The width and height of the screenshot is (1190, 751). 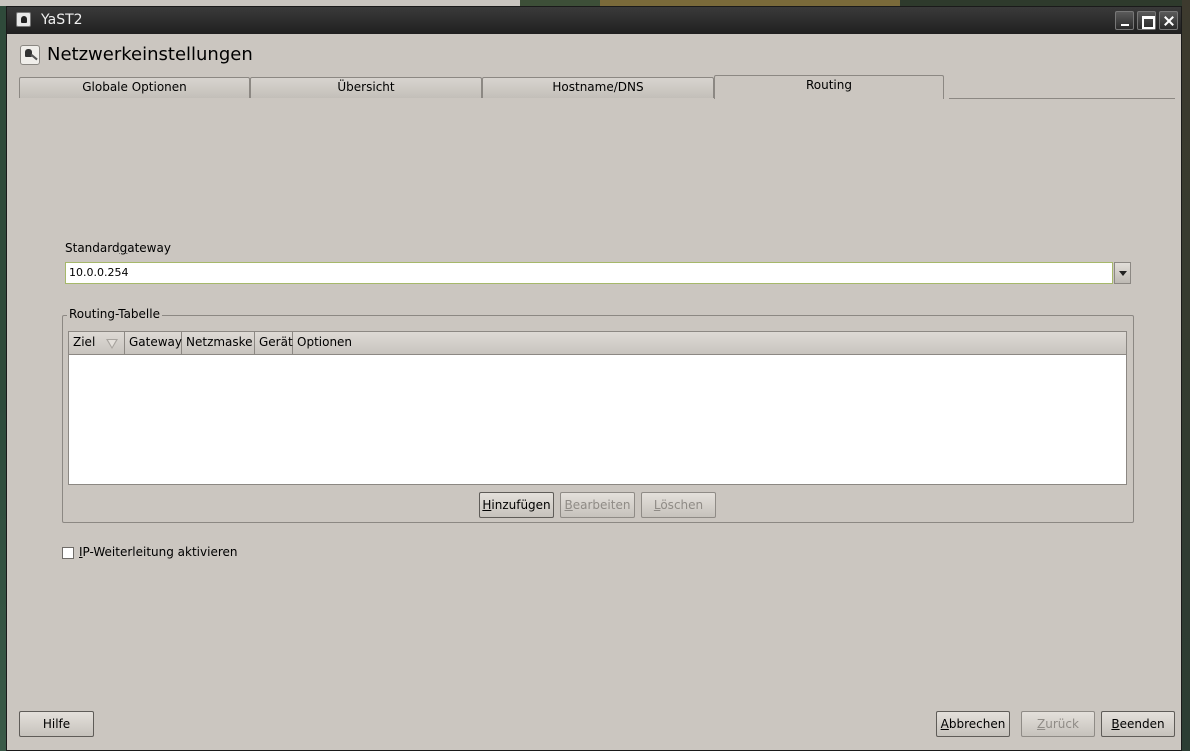 What do you see at coordinates (597, 505) in the screenshot?
I see `edit-route-button: Bearbeiten` at bounding box center [597, 505].